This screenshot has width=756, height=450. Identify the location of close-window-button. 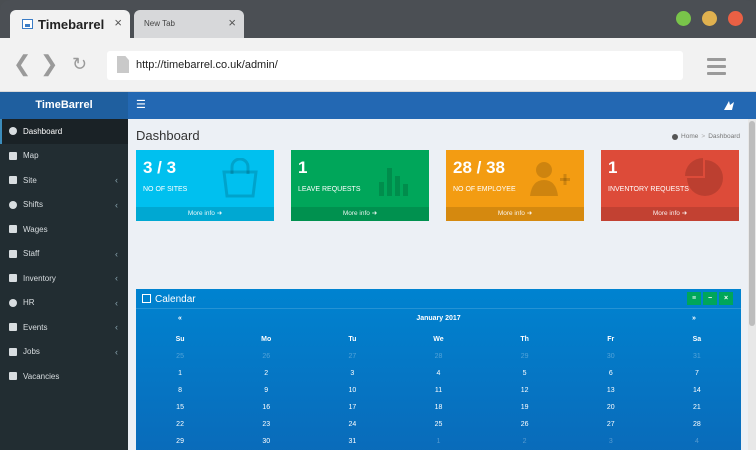
(735, 18).